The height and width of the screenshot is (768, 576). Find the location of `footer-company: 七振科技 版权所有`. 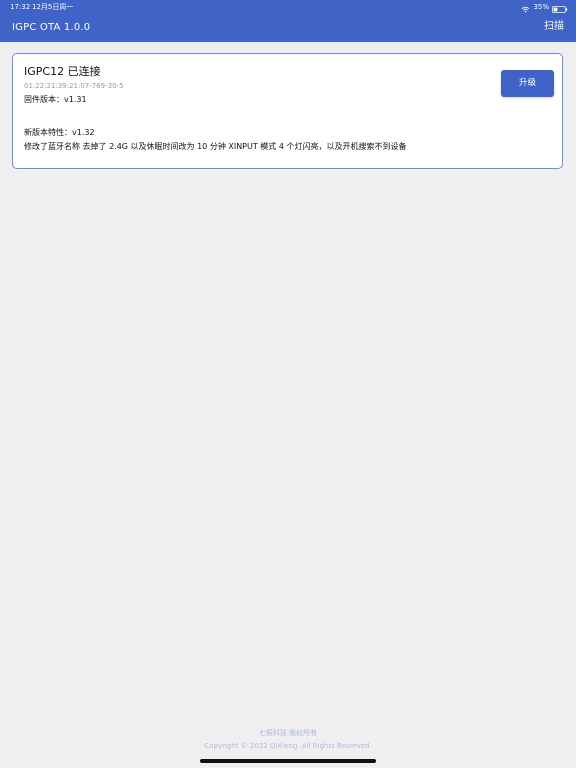

footer-company: 七振科技 版权所有 is located at coordinates (288, 733).